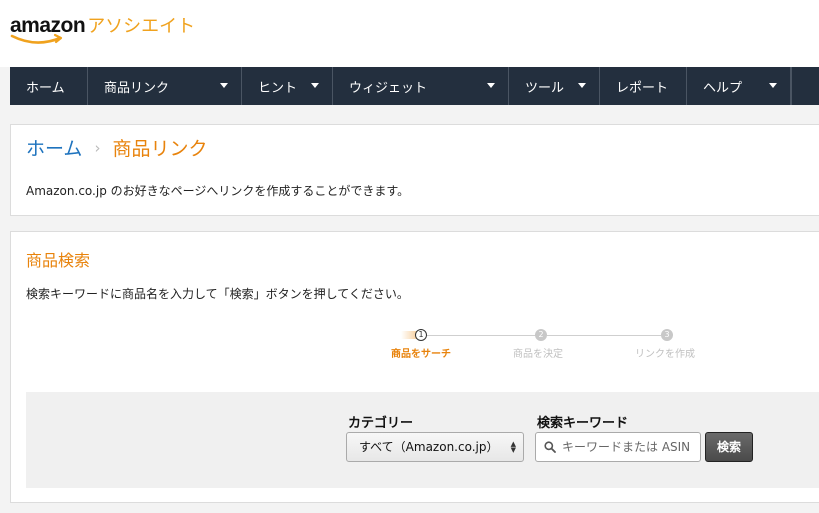 This screenshot has height=513, width=819. I want to click on nav-item-home: ホーム, so click(49, 86).